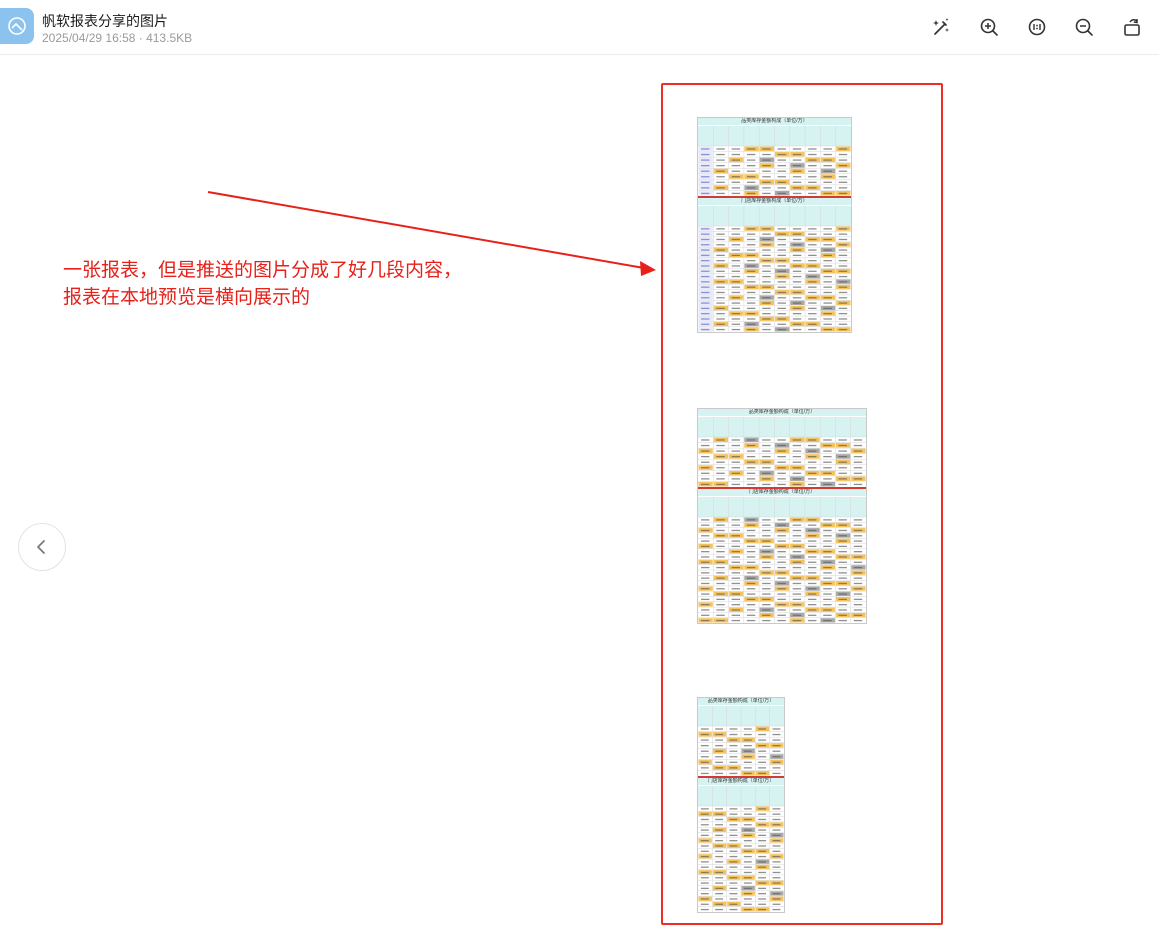 This screenshot has width=1159, height=946. I want to click on annotation-line-1: 一张报表，但是推送的图片分成了好几段内容，, so click(263, 270).